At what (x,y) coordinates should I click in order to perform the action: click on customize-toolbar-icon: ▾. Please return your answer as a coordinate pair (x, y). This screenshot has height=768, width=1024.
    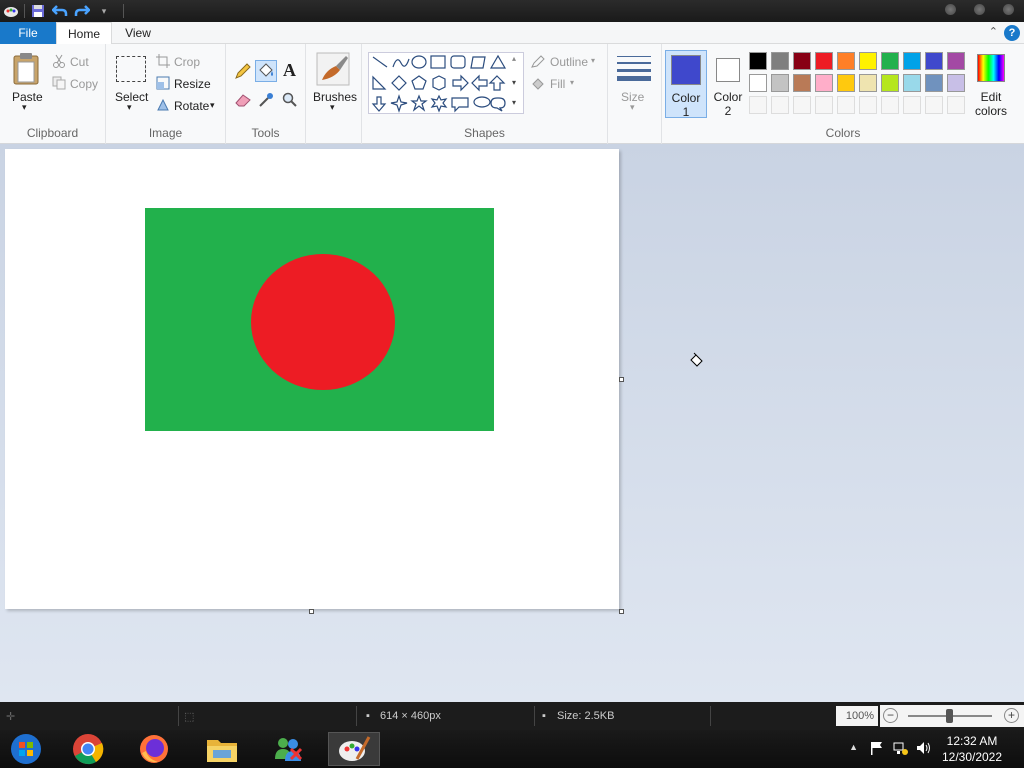
    Looking at the image, I should click on (104, 11).